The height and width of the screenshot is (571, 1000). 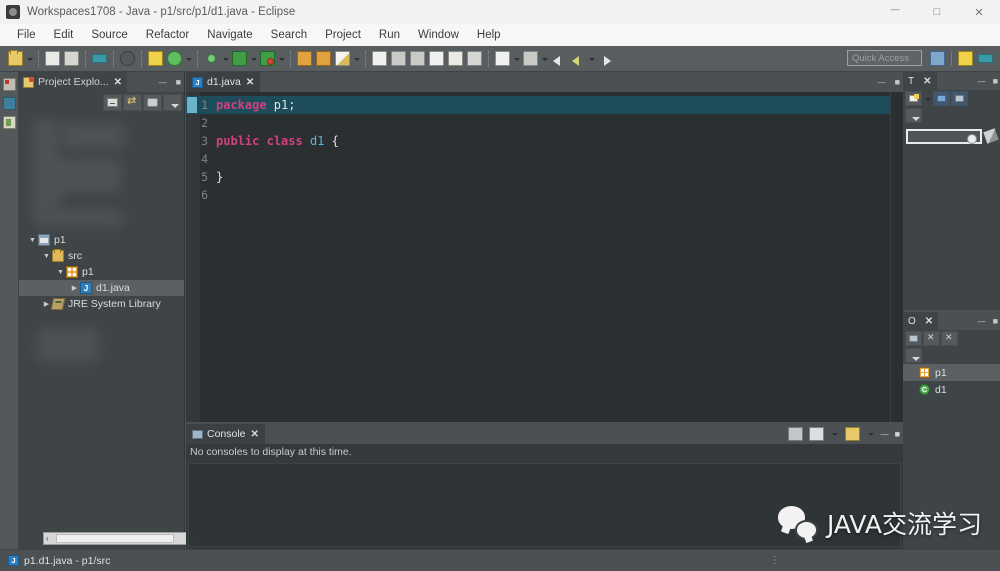 What do you see at coordinates (558, 58) in the screenshot?
I see `back-icon` at bounding box center [558, 58].